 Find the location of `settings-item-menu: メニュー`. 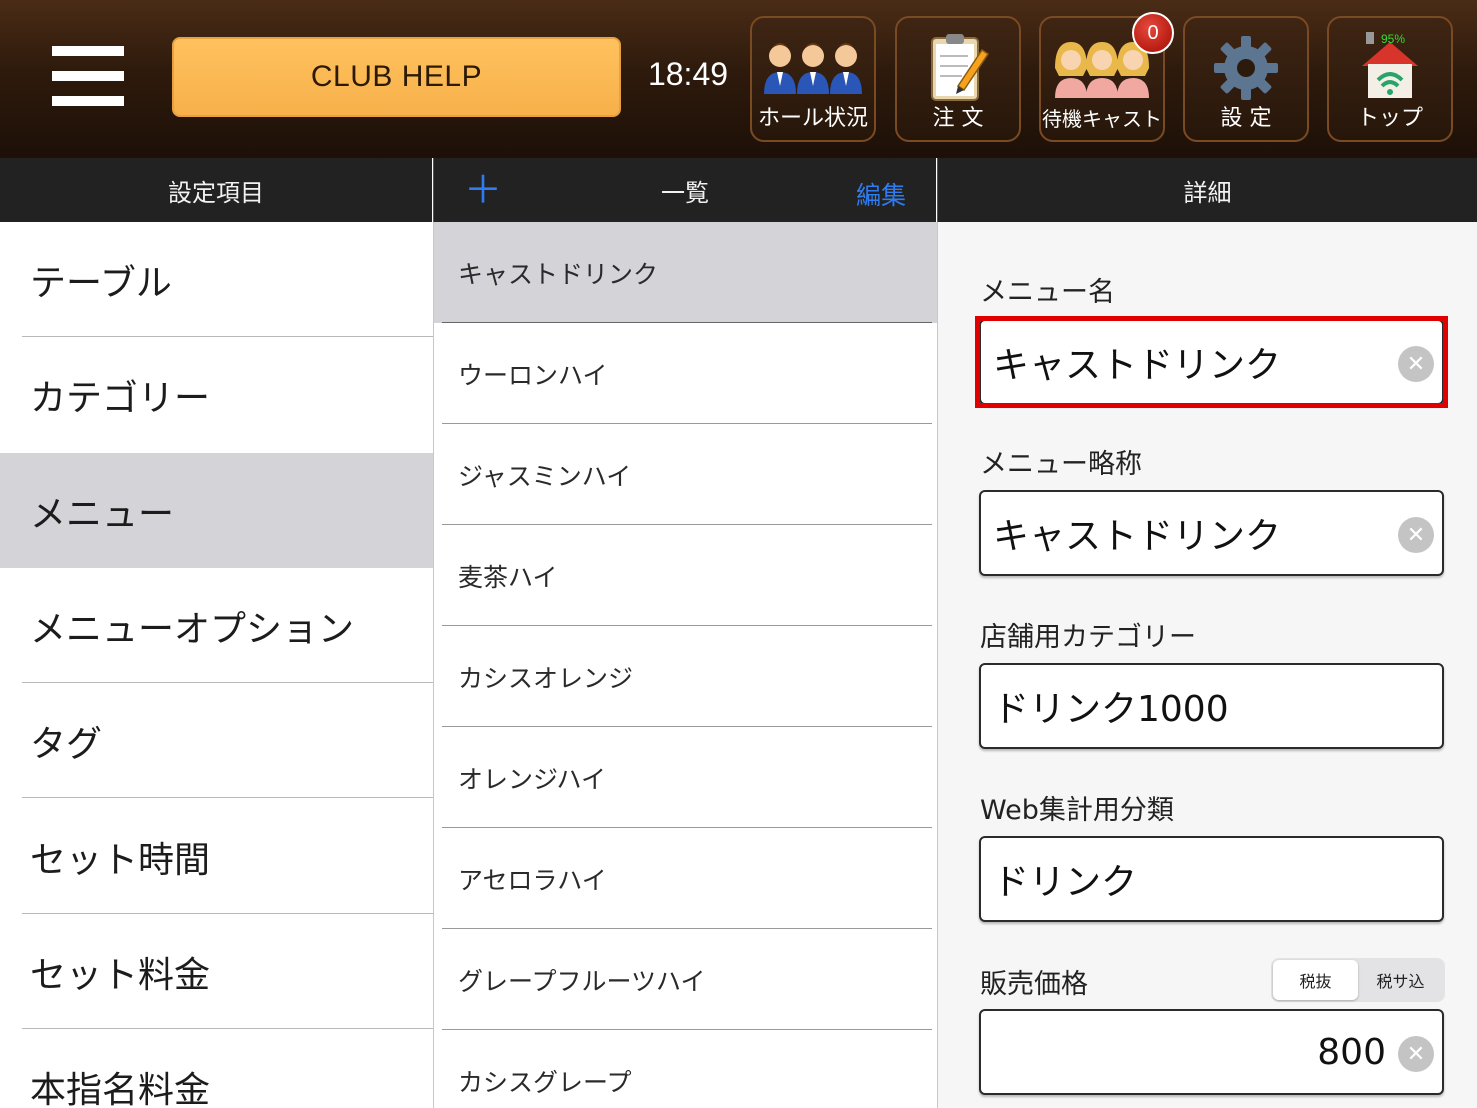

settings-item-menu: メニュー is located at coordinates (216, 510).